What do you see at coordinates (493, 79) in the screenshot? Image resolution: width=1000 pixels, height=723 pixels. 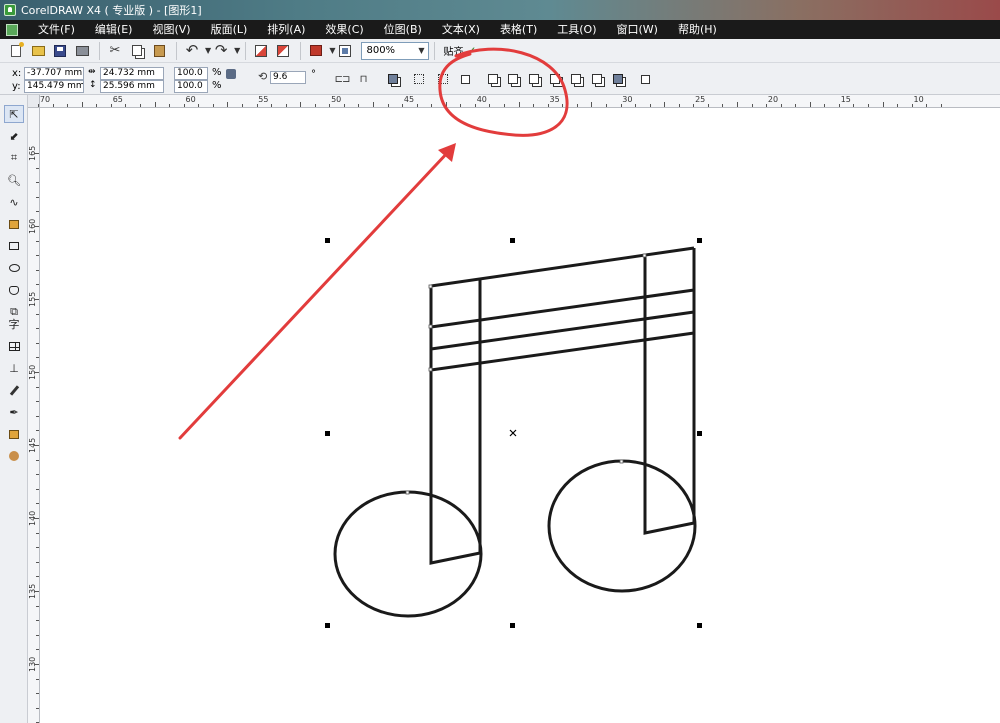 I see `weld-button` at bounding box center [493, 79].